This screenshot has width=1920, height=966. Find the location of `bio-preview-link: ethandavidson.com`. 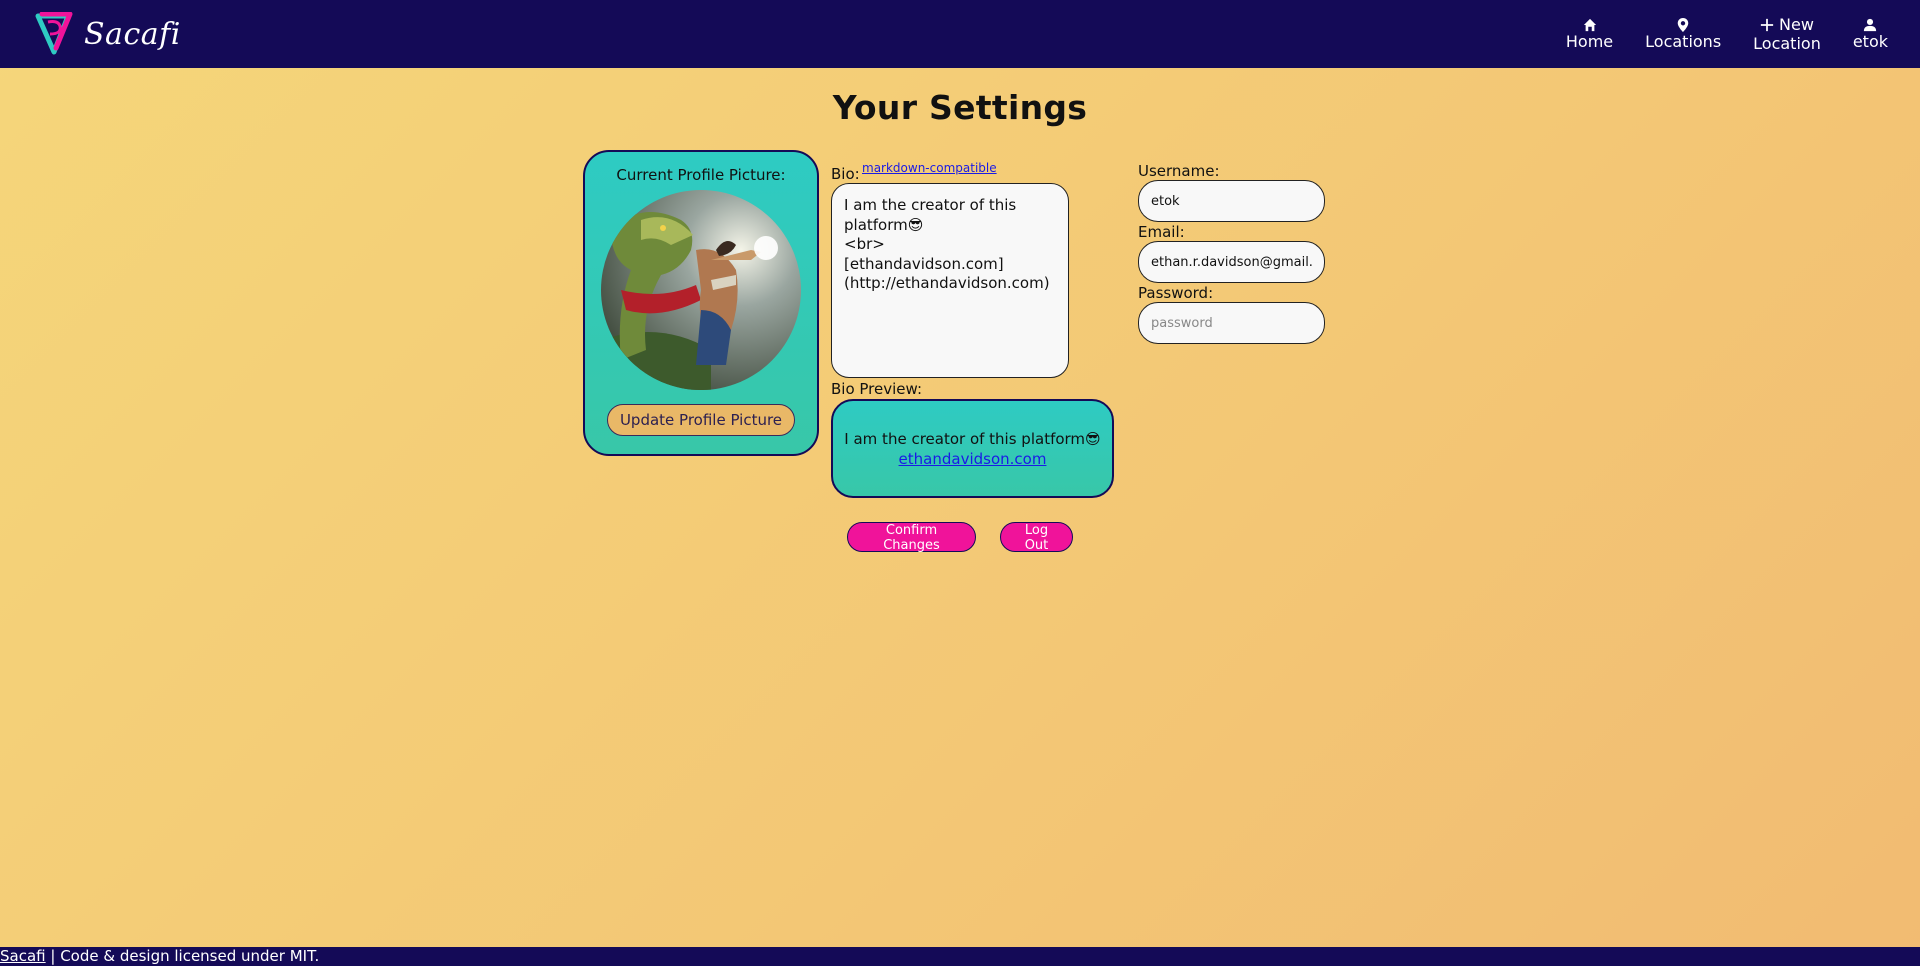

bio-preview-link: ethandavidson.com is located at coordinates (973, 459).